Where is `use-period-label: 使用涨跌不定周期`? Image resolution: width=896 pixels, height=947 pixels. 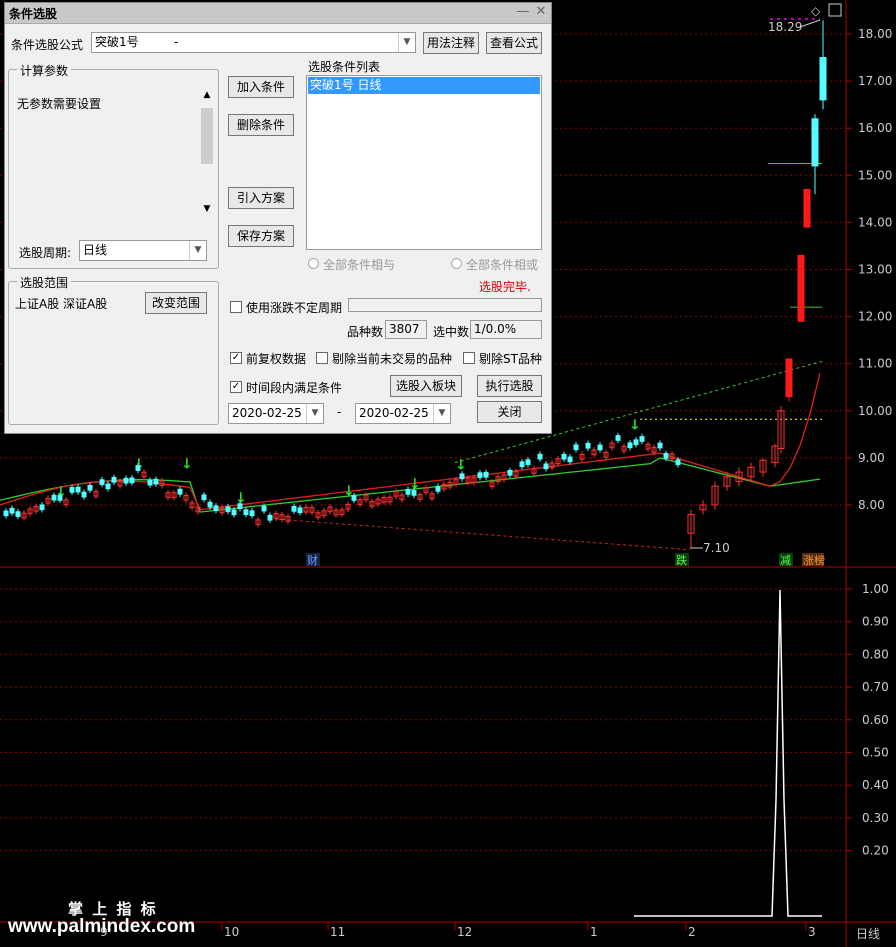 use-period-label: 使用涨跌不定周期 is located at coordinates (294, 308).